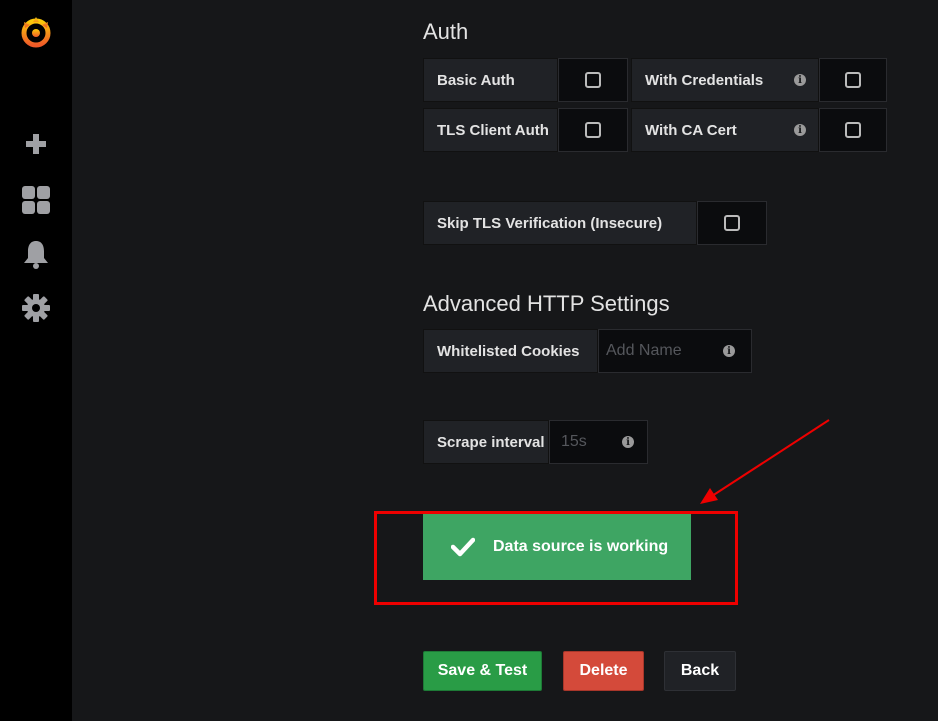  What do you see at coordinates (36, 200) in the screenshot?
I see `dashboards-icon` at bounding box center [36, 200].